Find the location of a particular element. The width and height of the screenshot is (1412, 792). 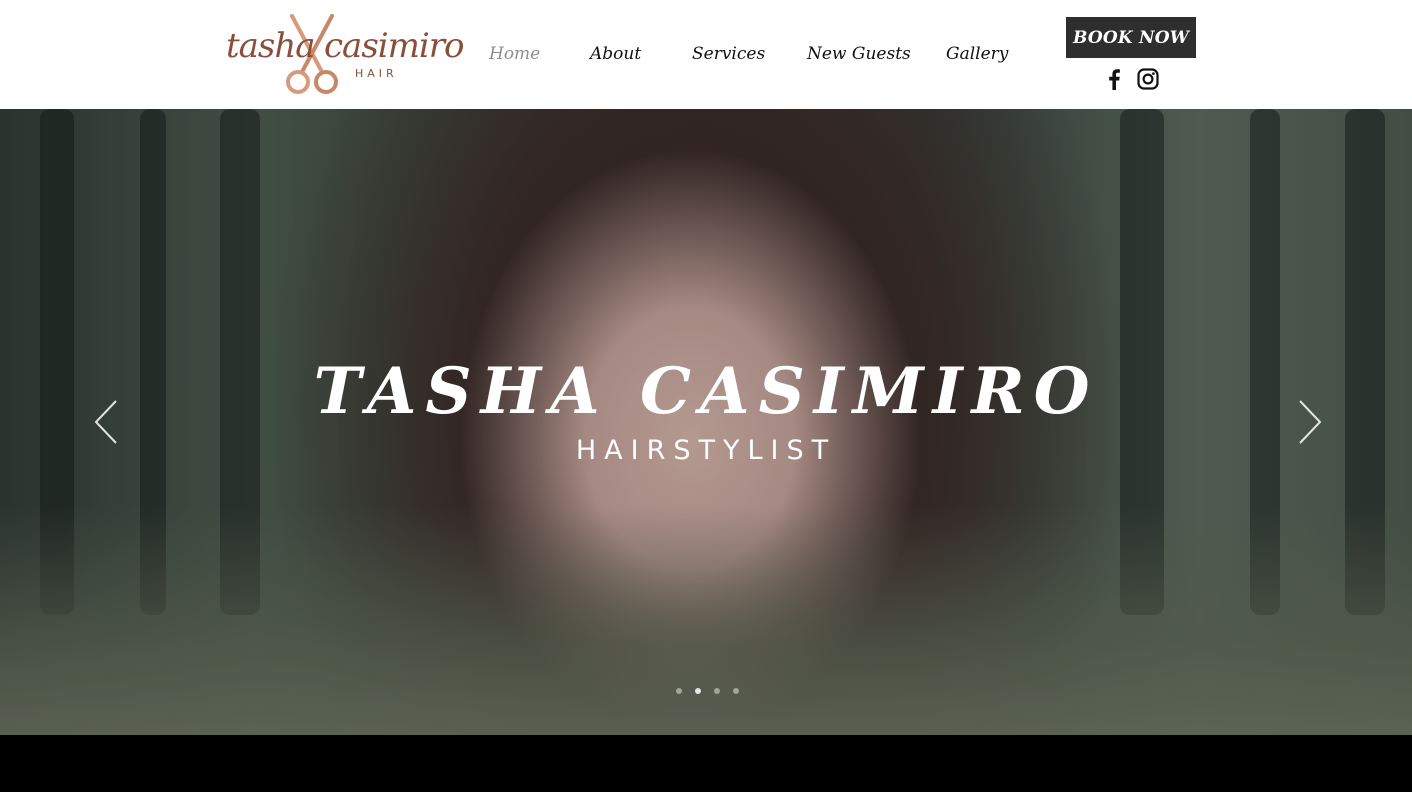

book-now-button: BOOK NOW is located at coordinates (1131, 37).